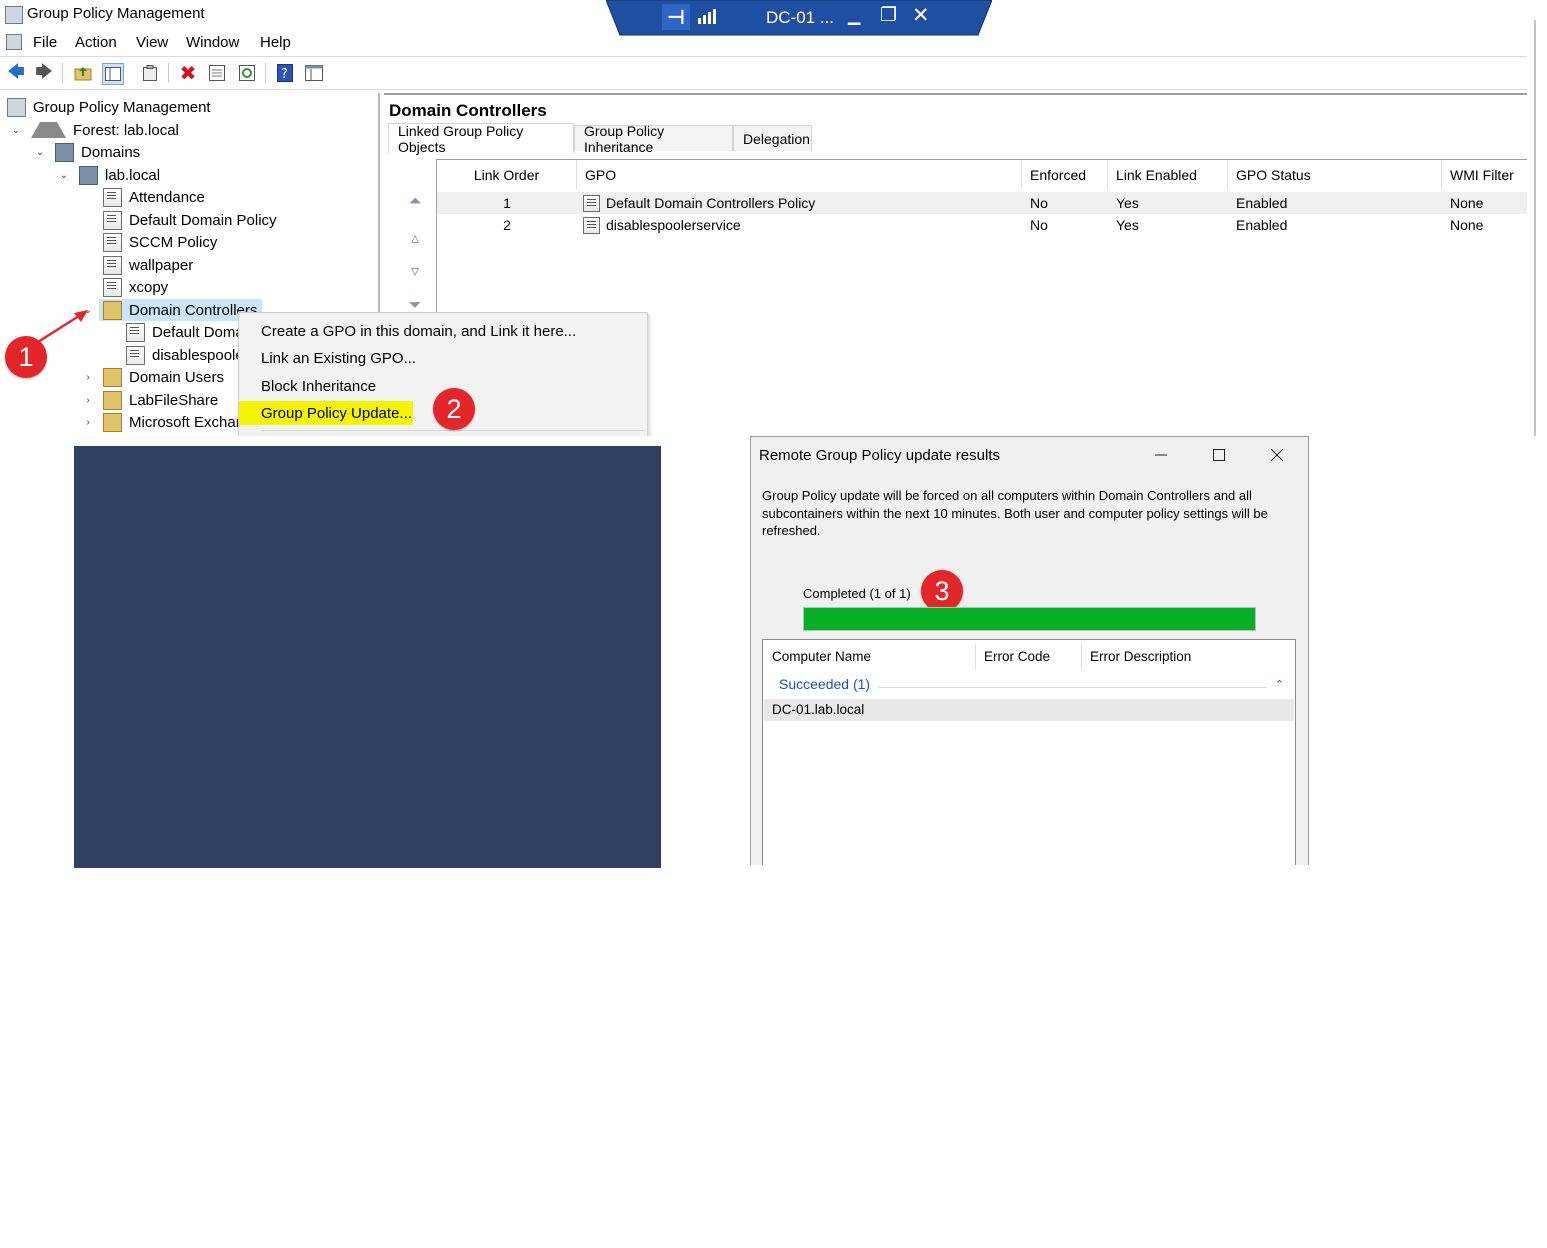  I want to click on menu-window: Window, so click(212, 42).